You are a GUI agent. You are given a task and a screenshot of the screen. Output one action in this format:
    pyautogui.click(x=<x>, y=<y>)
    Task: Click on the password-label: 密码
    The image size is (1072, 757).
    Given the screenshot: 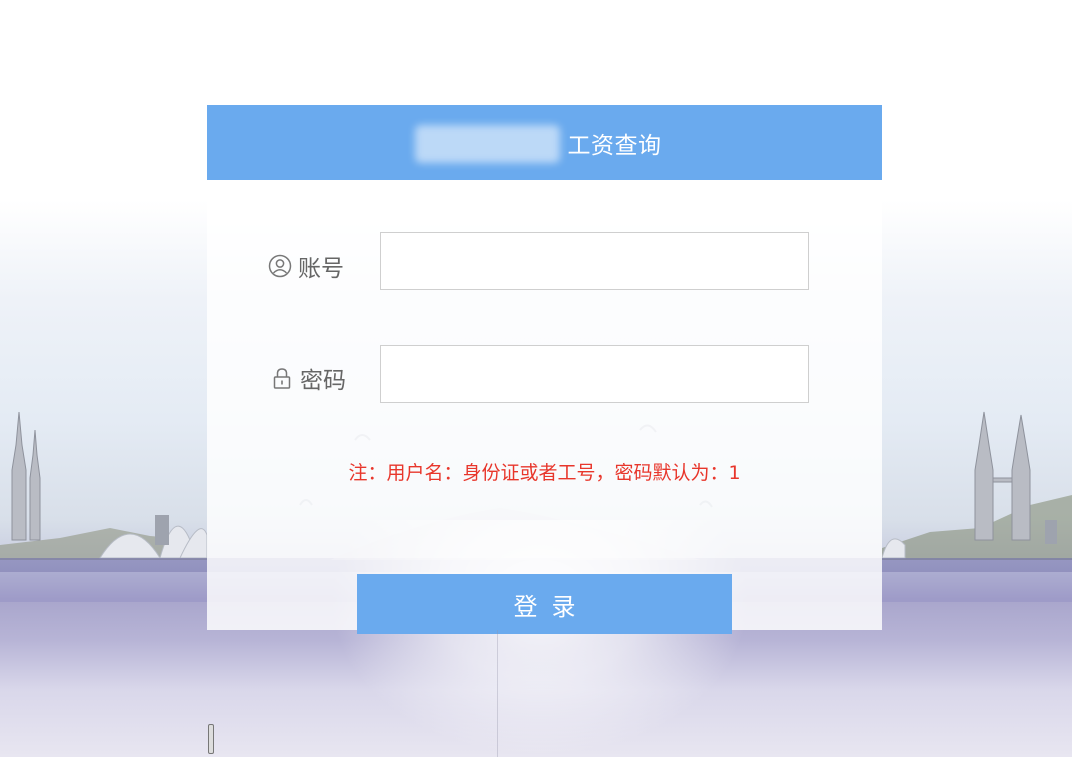 What is the action you would take?
    pyautogui.click(x=308, y=378)
    